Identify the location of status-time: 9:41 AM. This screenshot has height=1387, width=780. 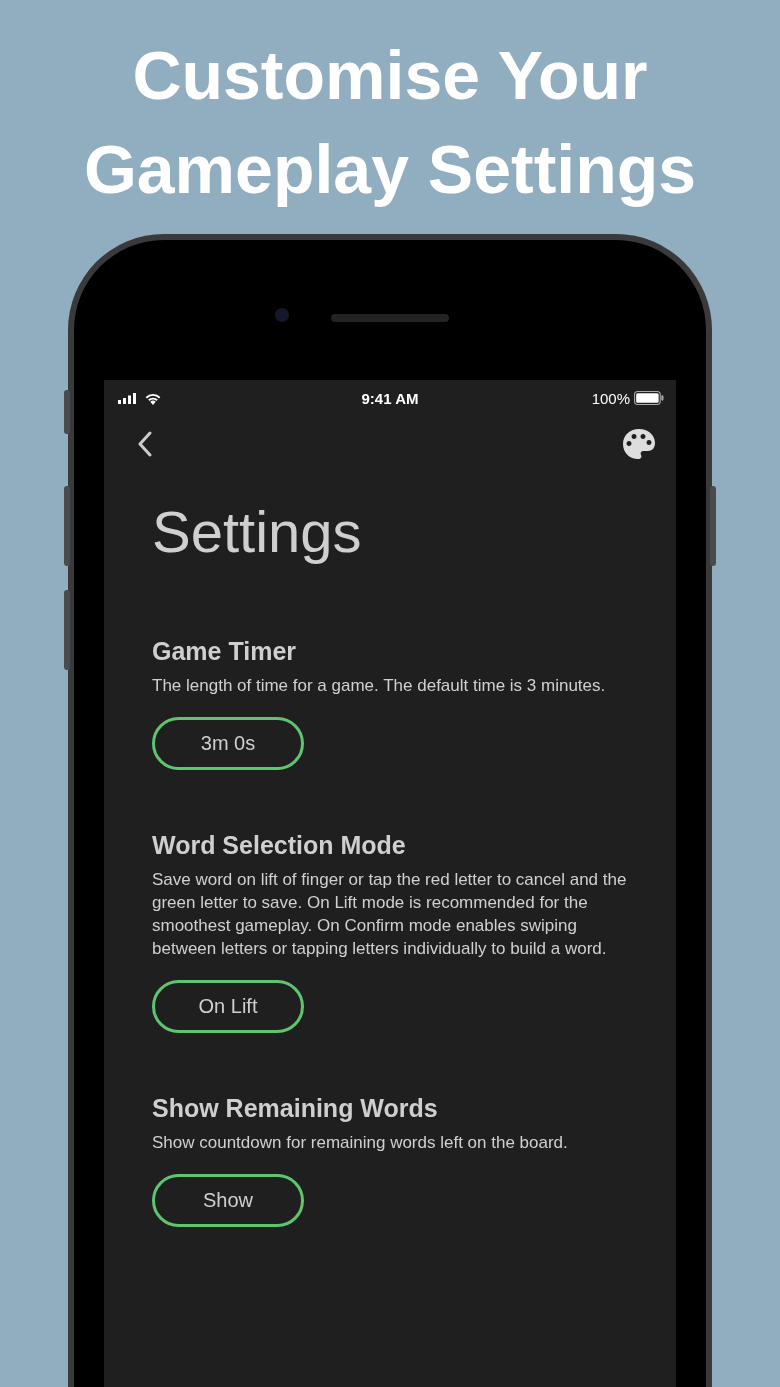
(390, 398).